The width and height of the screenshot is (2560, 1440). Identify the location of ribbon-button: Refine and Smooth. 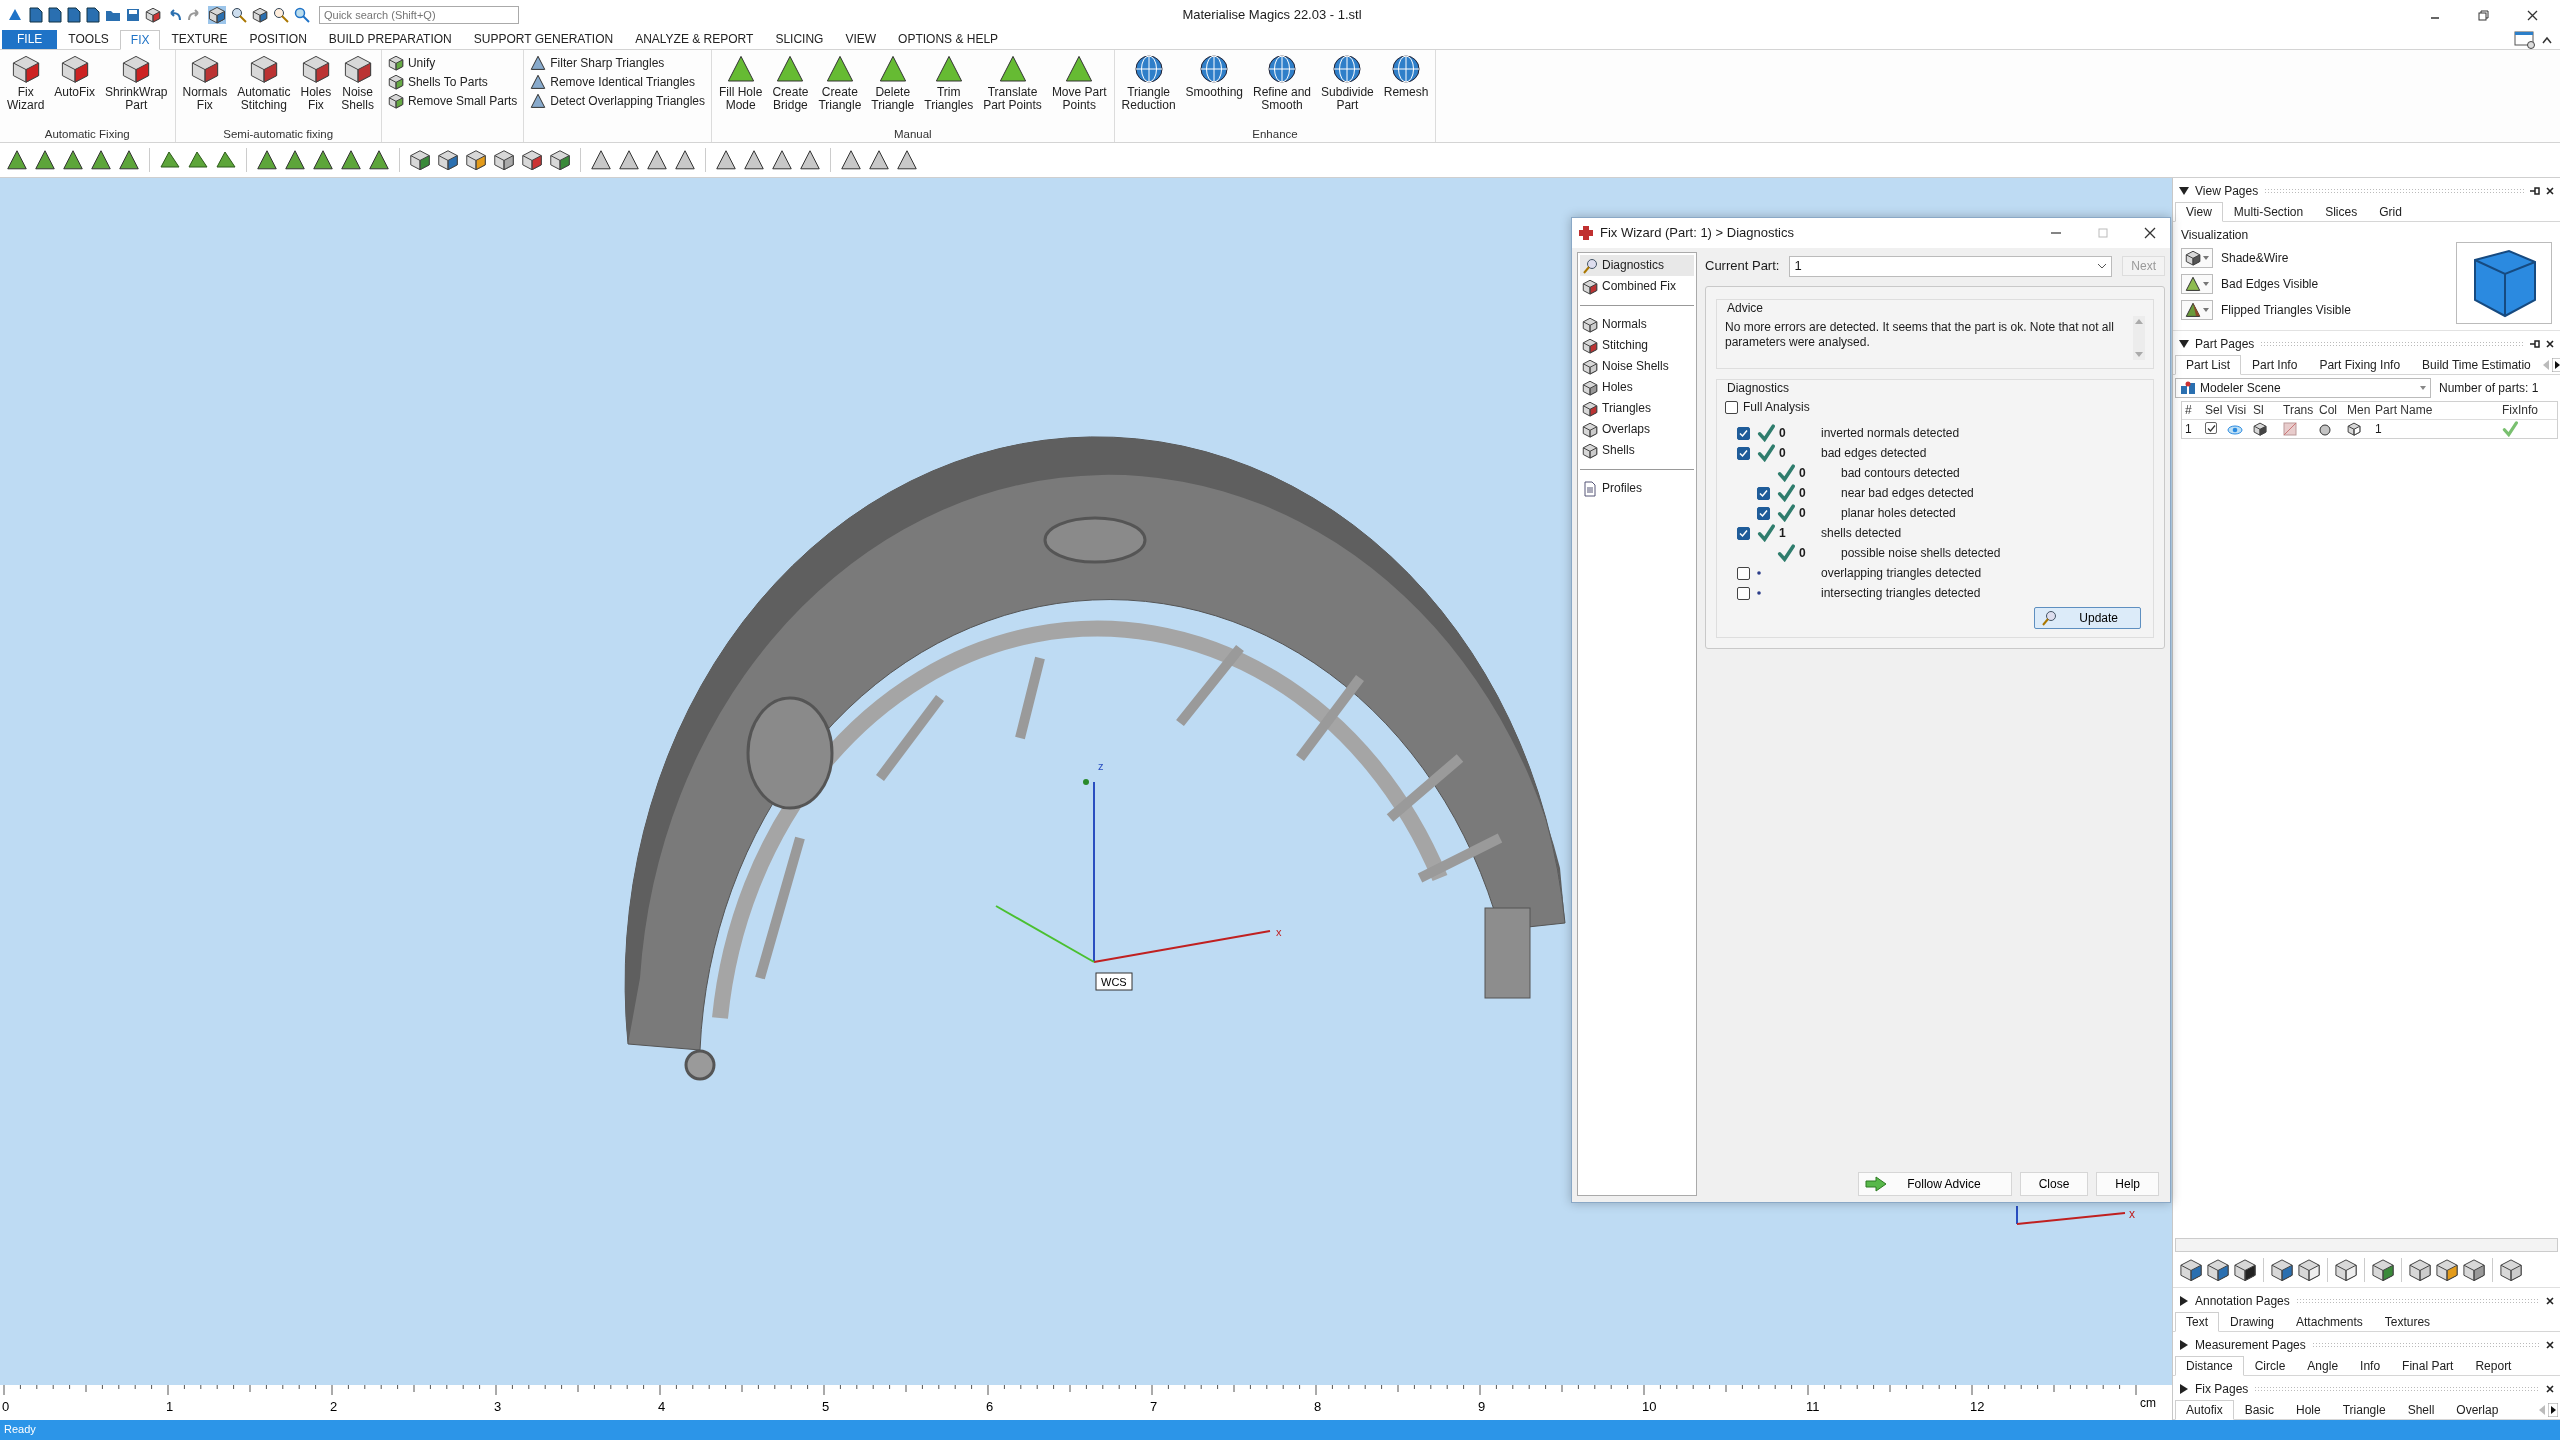
(1282, 83).